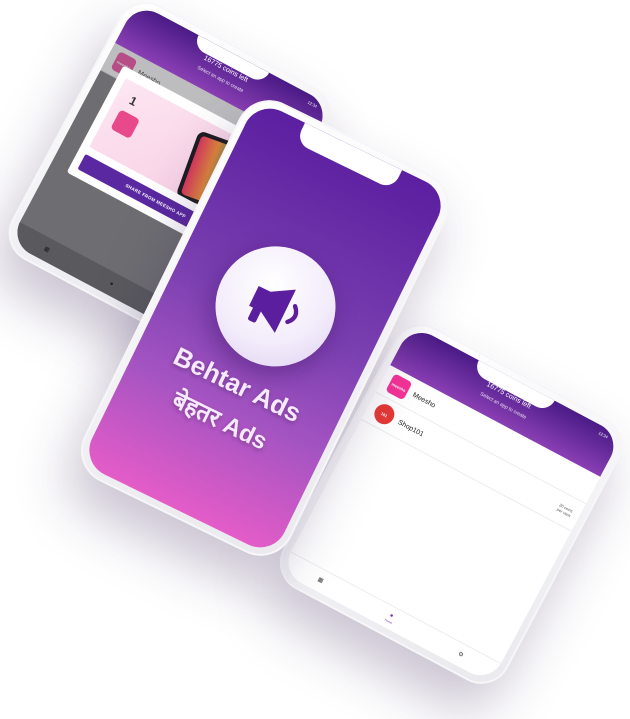 This screenshot has height=719, width=630. I want to click on shop101-logo: 101, so click(384, 414).